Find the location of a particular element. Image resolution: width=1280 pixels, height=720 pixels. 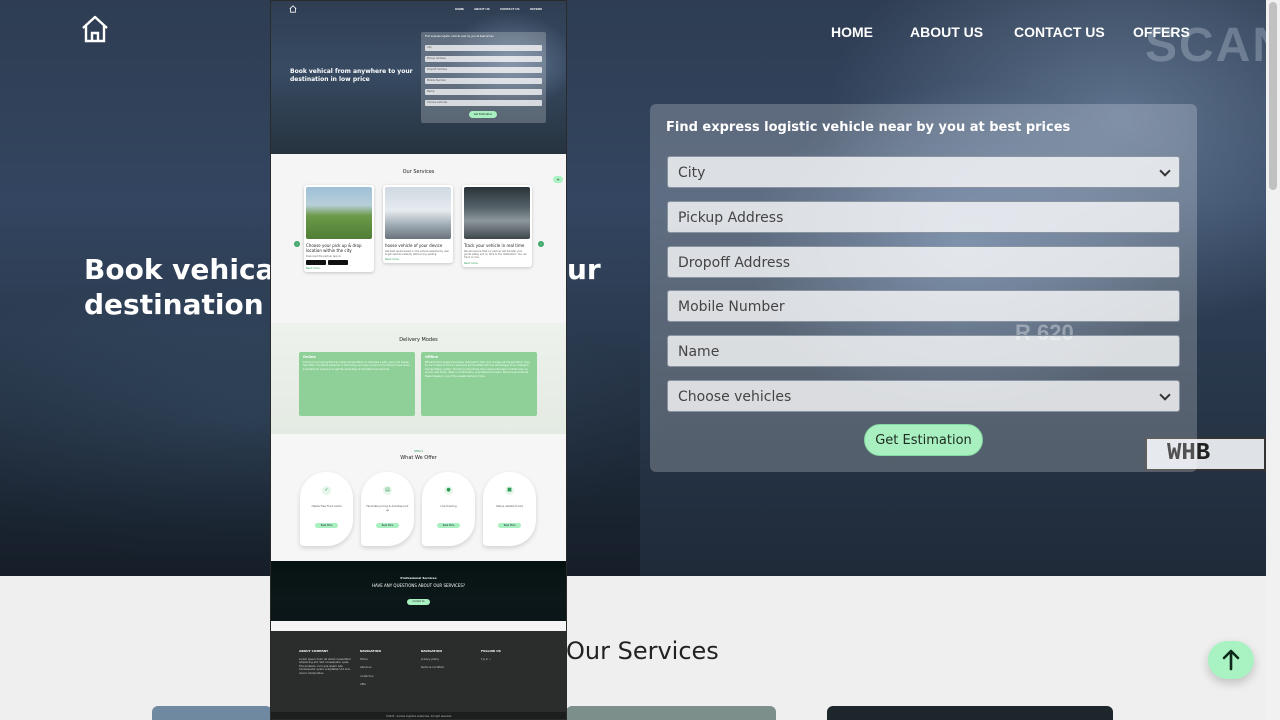

app-store-badges is located at coordinates (339, 263).